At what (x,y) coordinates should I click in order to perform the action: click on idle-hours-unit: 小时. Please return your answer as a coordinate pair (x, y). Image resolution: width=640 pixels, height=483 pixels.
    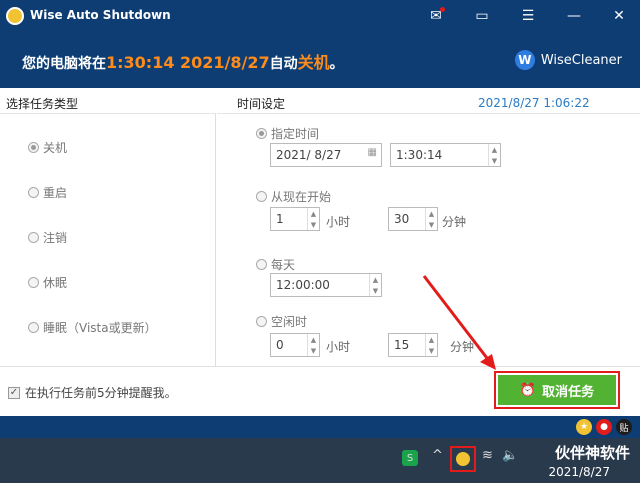
    Looking at the image, I should click on (338, 347).